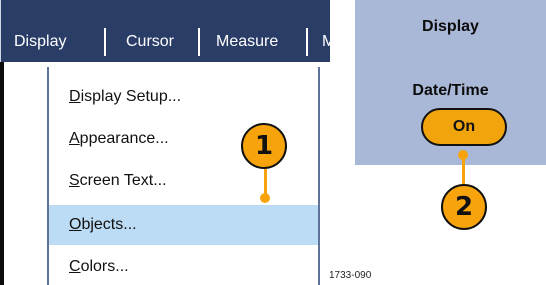  I want to click on mnemonic-letter: D, so click(75, 96).